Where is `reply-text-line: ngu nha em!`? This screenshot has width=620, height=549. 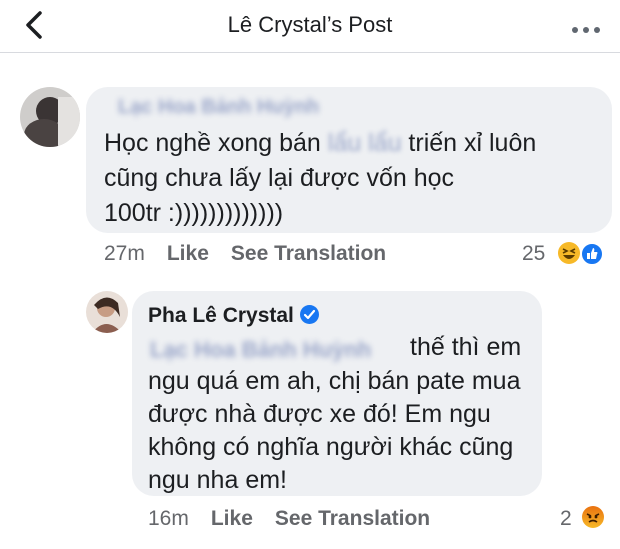 reply-text-line: ngu nha em! is located at coordinates (217, 480).